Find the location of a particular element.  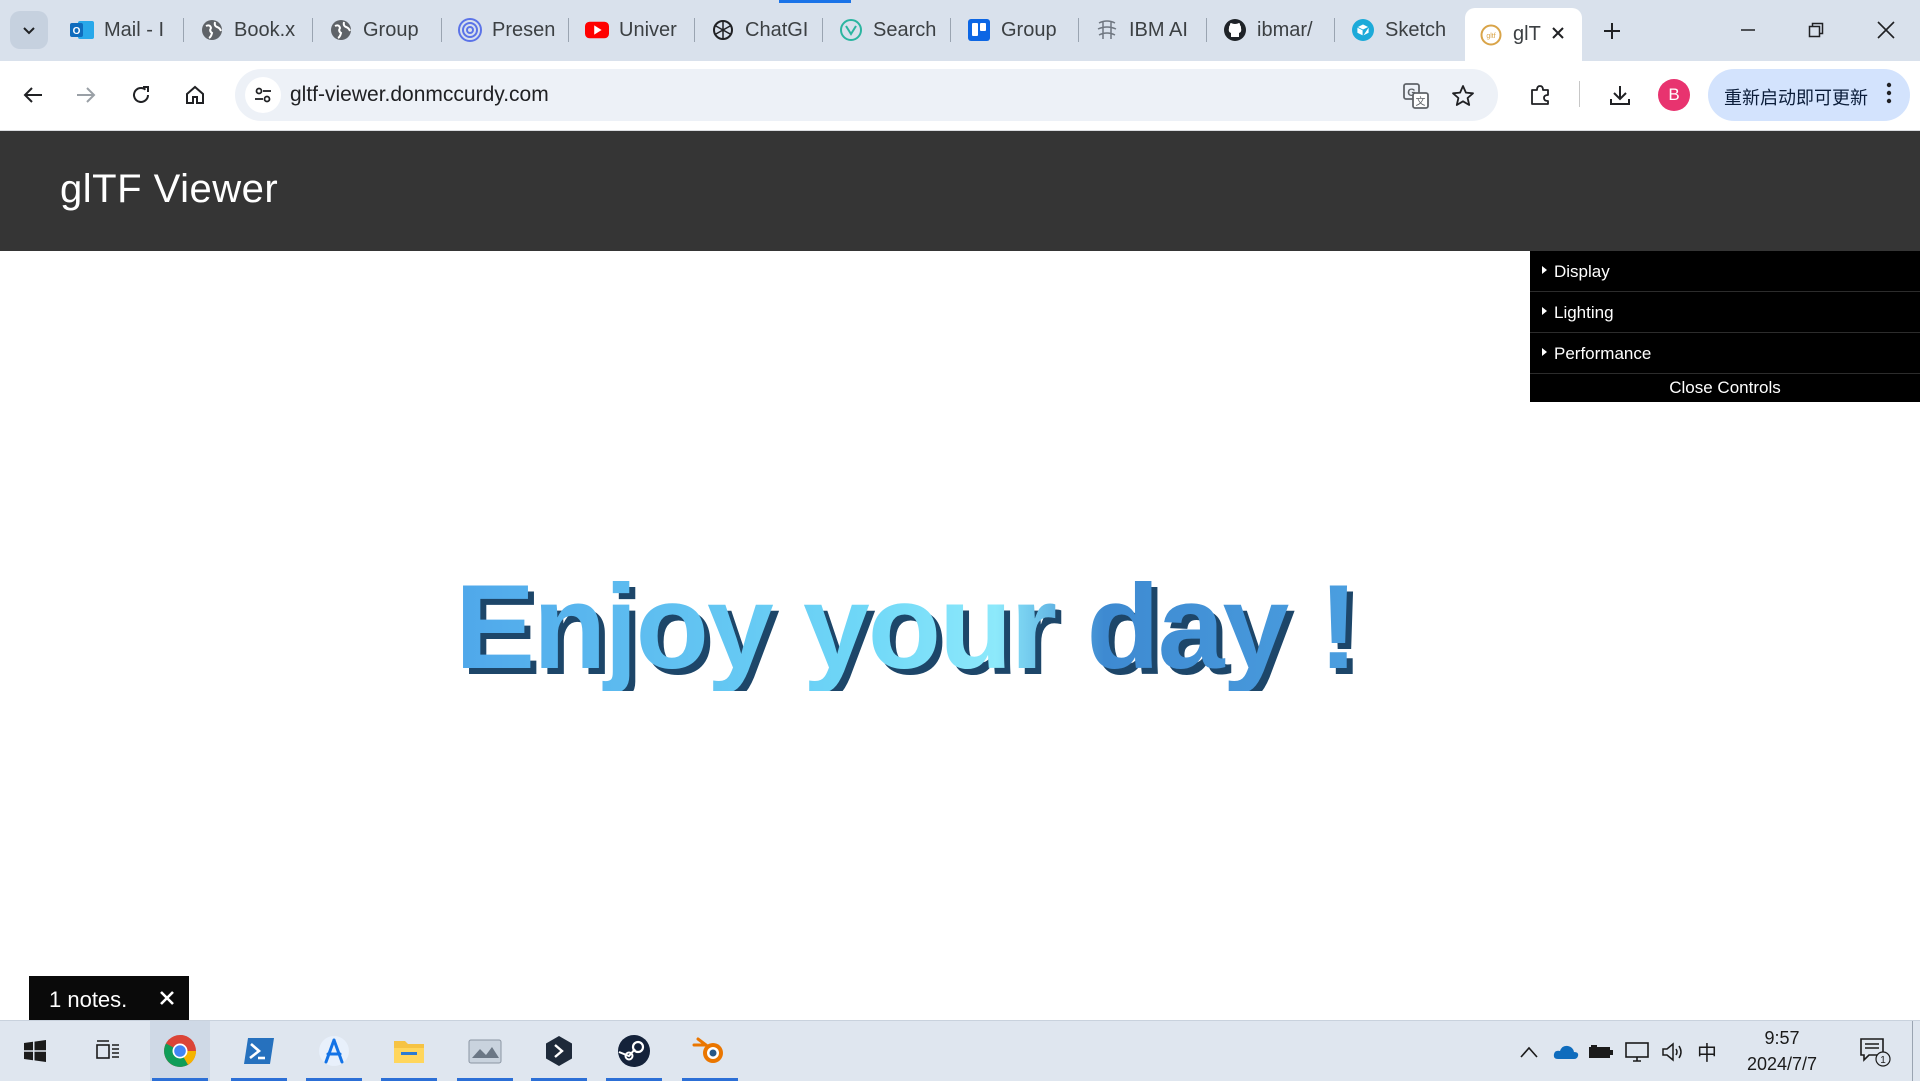

home-icon is located at coordinates (195, 94).